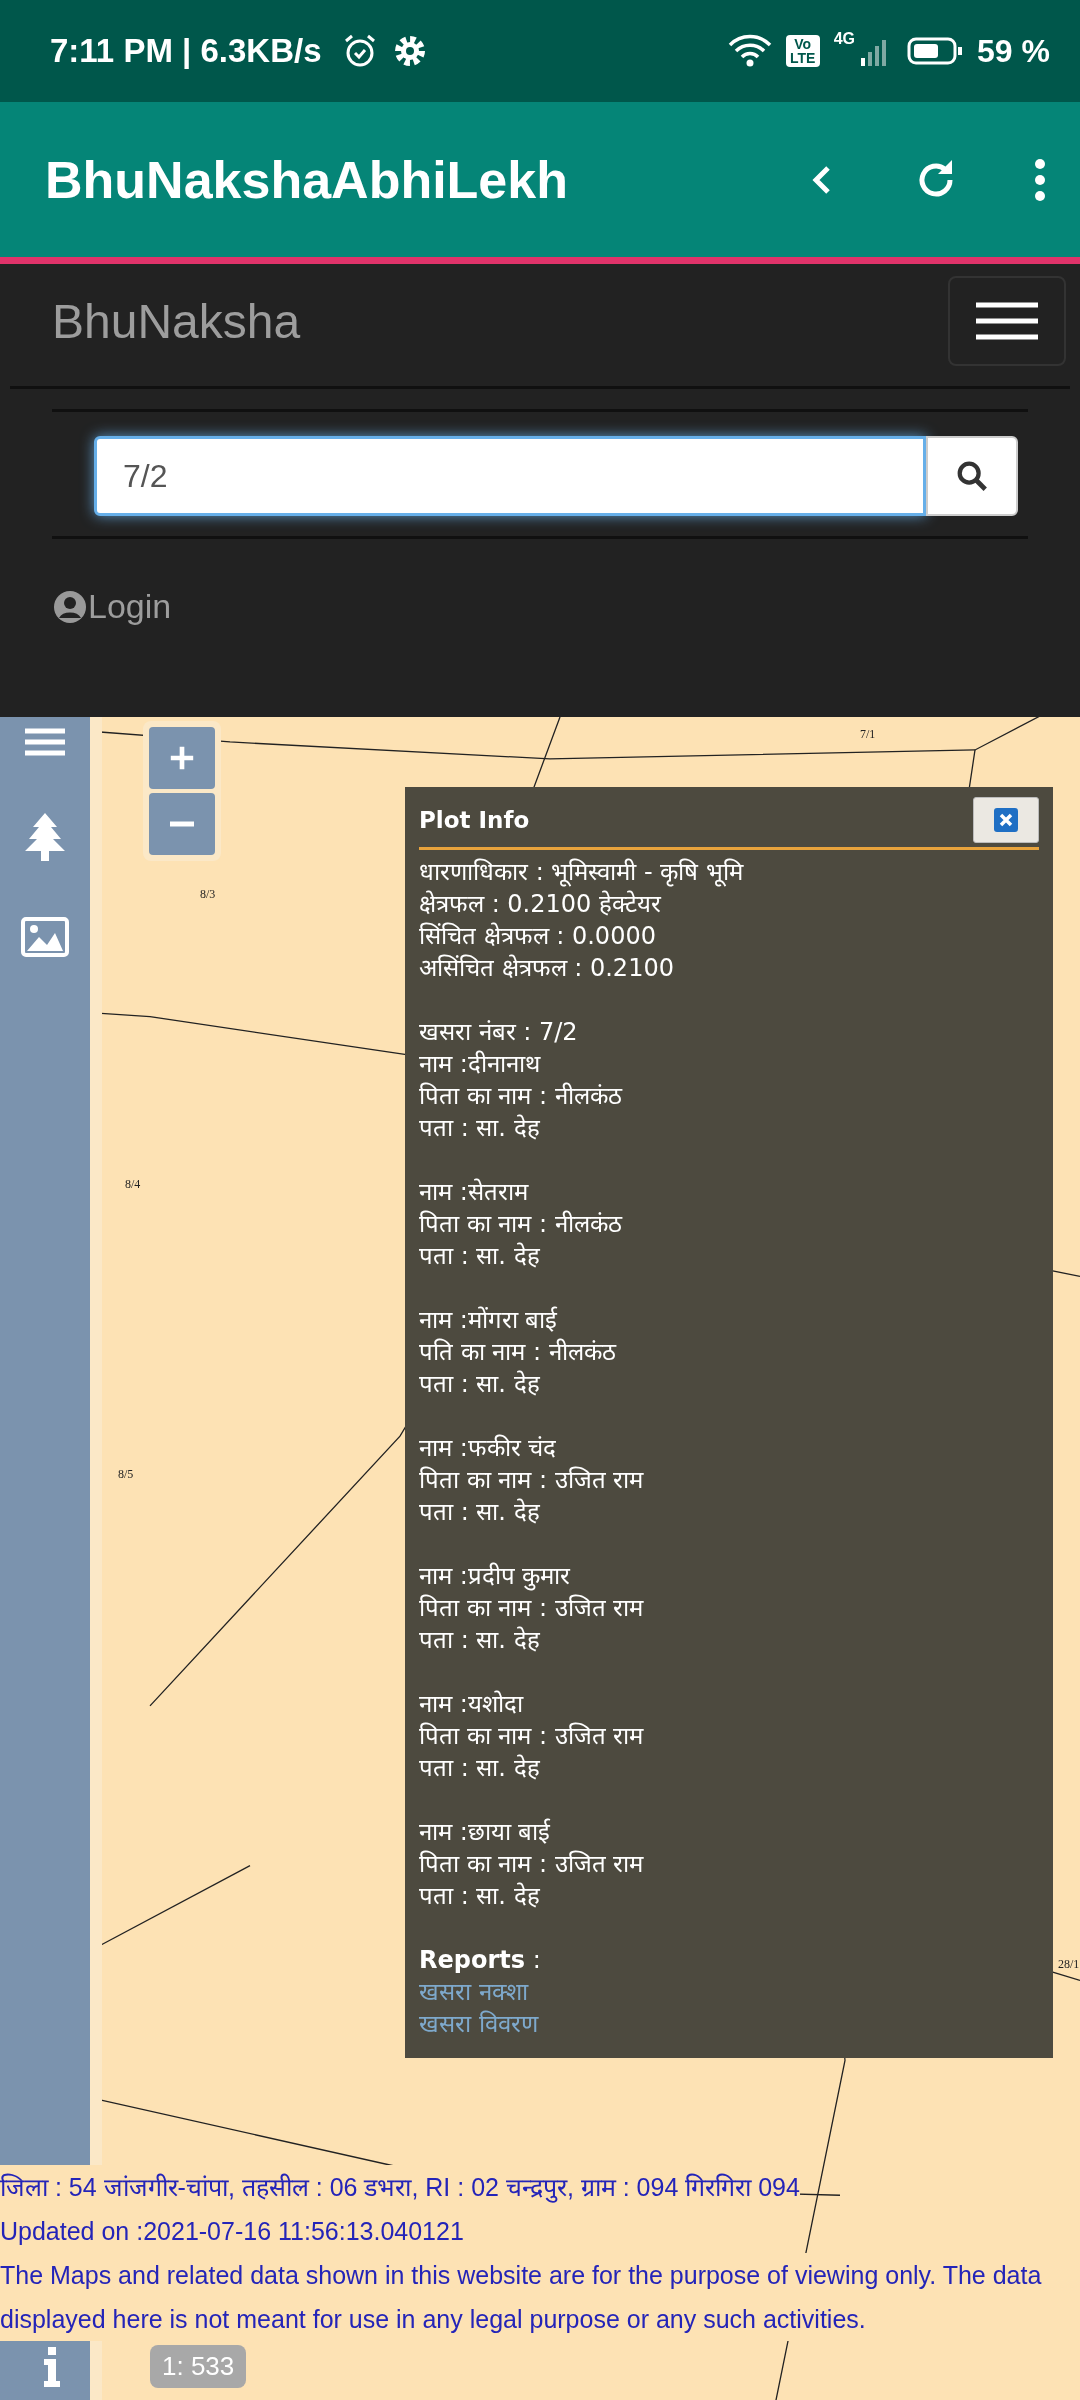 Image resolution: width=1080 pixels, height=2400 pixels. Describe the element at coordinates (45, 837) in the screenshot. I see `tree-icon` at that location.